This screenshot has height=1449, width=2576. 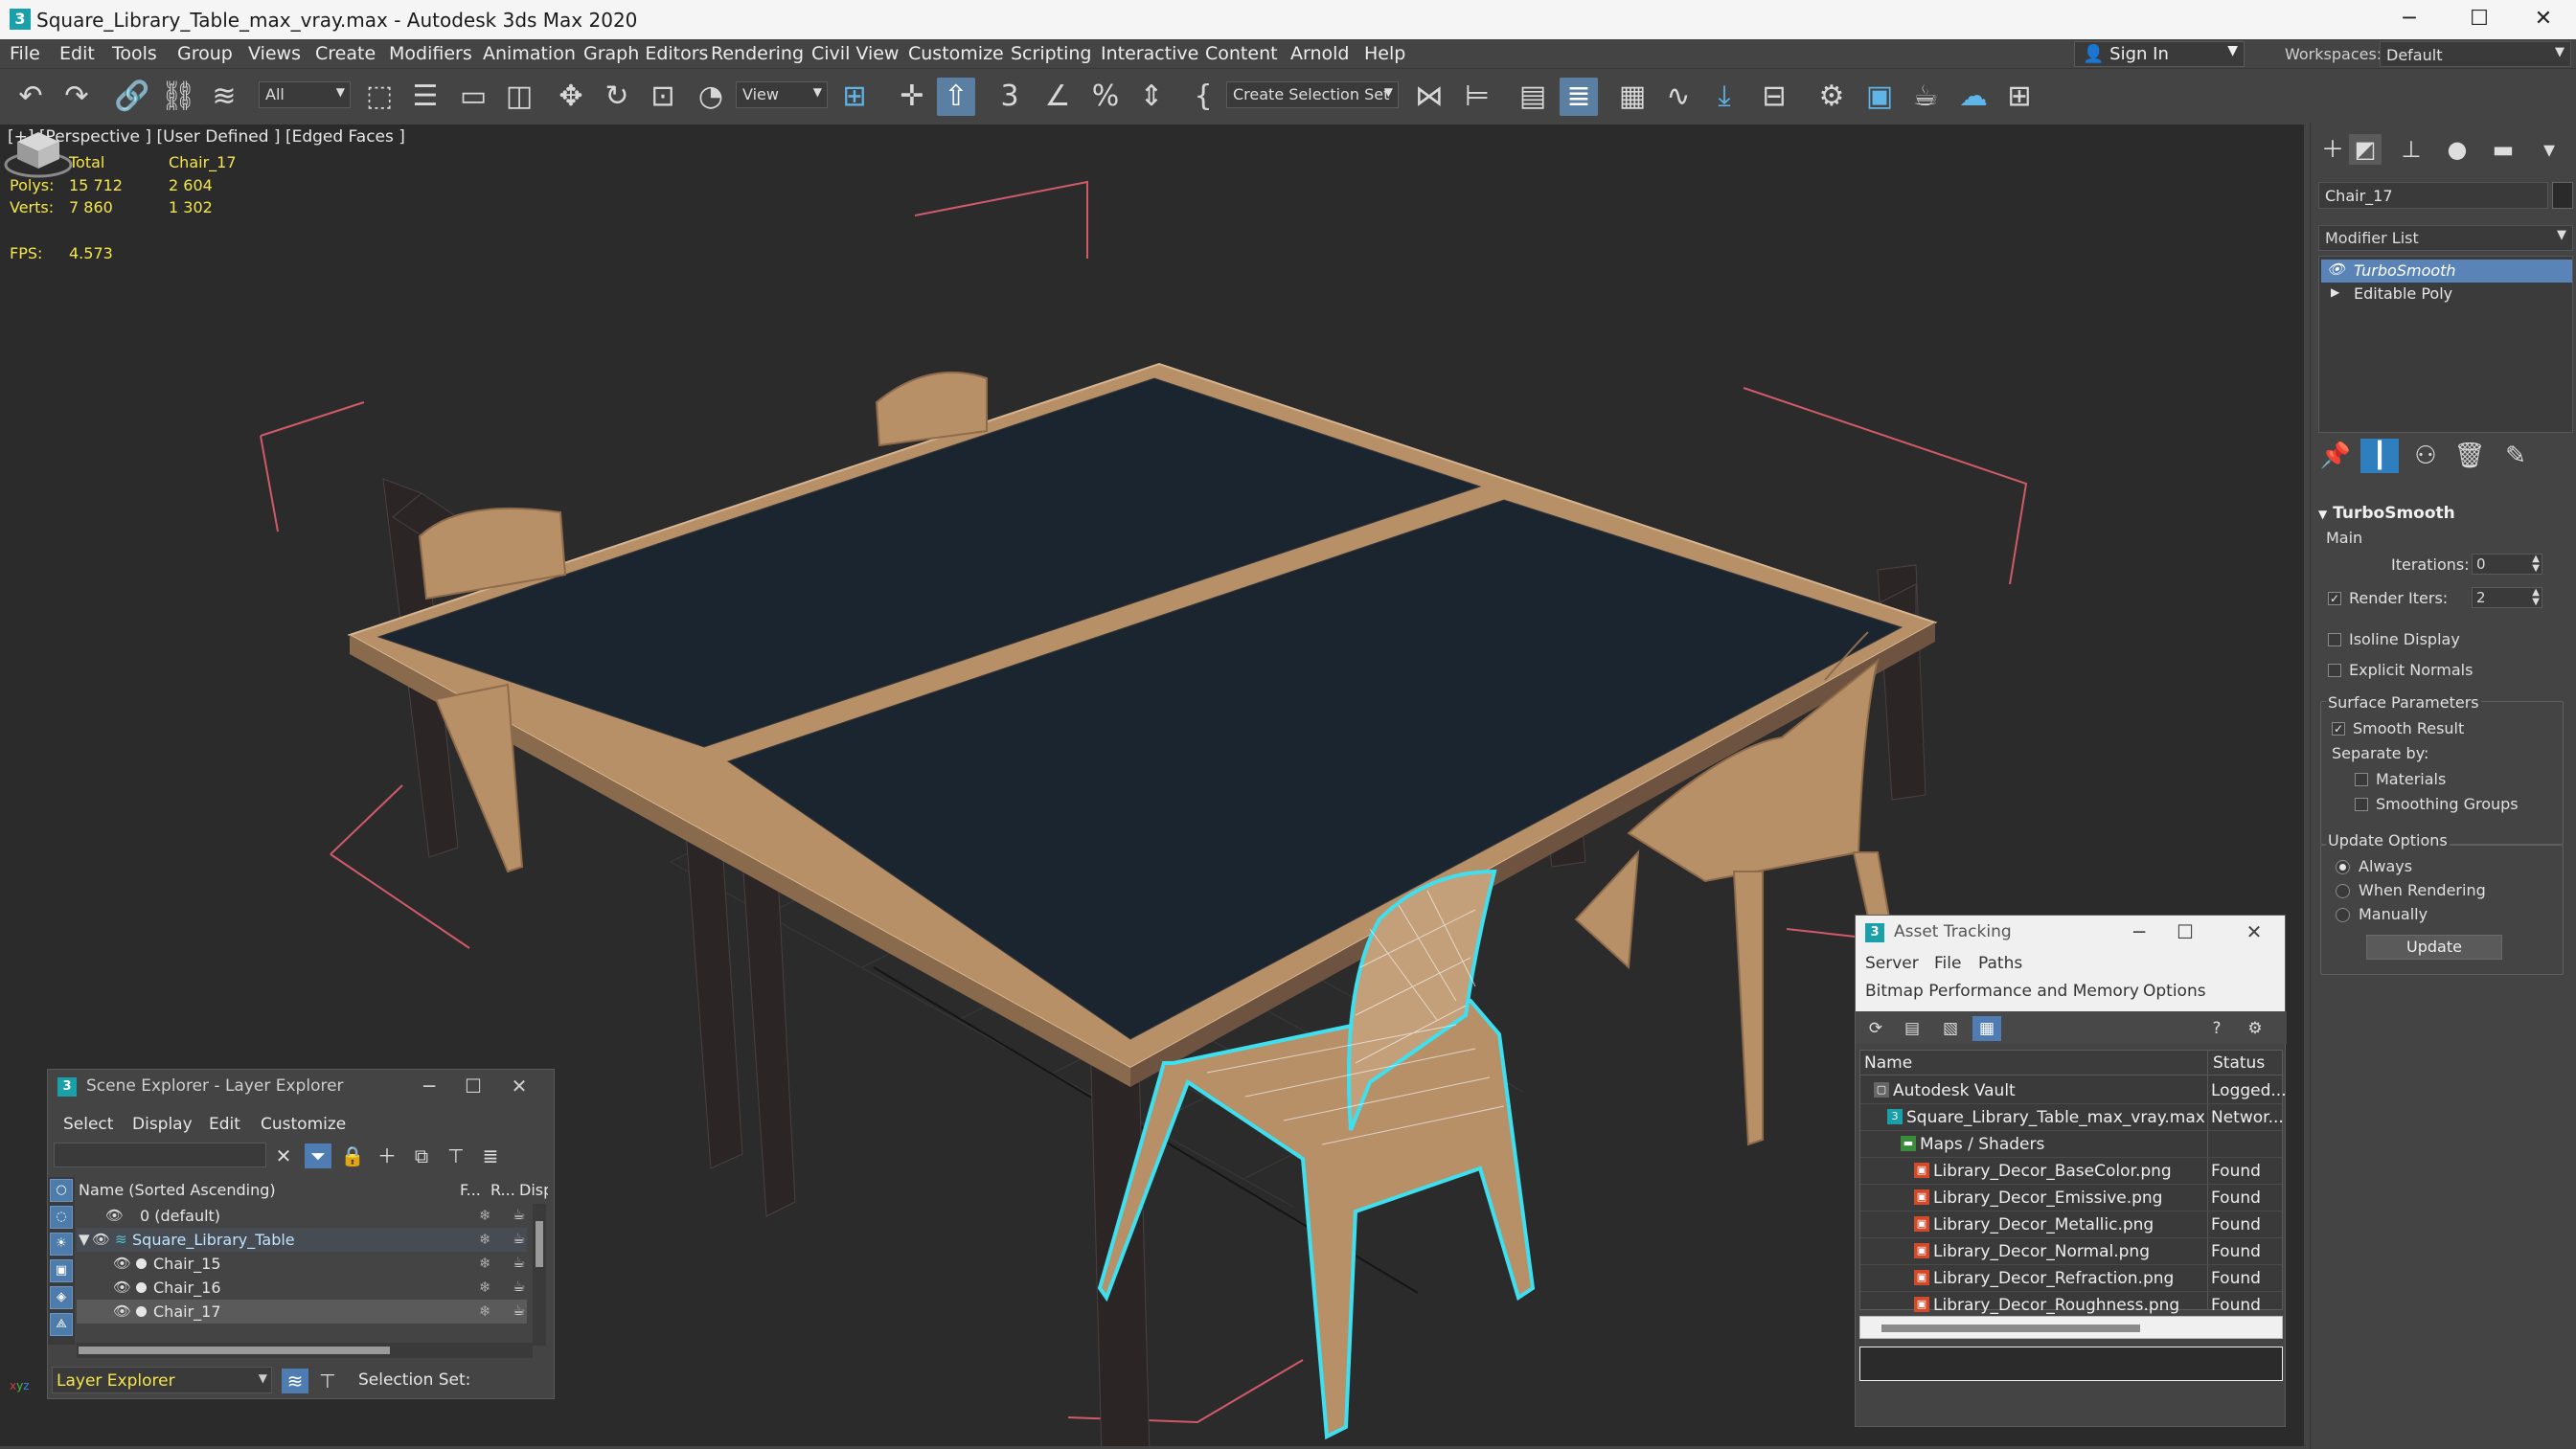 I want to click on eye-icon: 👁, so click(x=2336, y=269).